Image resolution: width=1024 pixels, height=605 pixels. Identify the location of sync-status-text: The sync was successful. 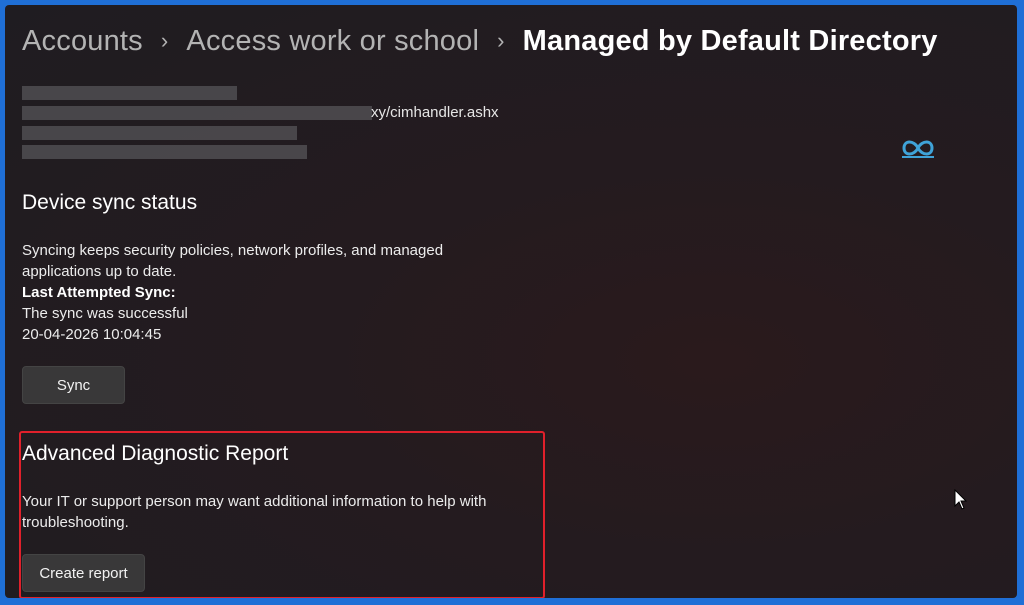
(105, 313).